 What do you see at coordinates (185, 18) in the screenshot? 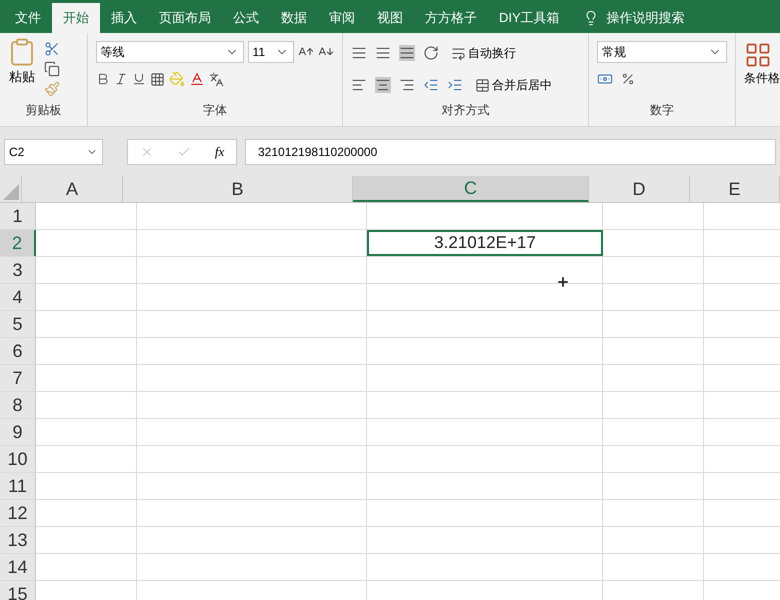
I see `ribbon-tab: 页面布局` at bounding box center [185, 18].